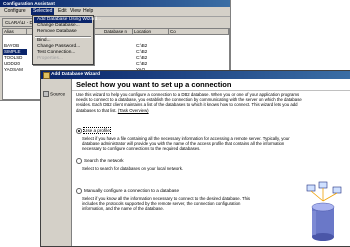 This screenshot has width=350, height=247. What do you see at coordinates (13, 70) in the screenshot?
I see `table-cell-alias: YAOSAM` at bounding box center [13, 70].